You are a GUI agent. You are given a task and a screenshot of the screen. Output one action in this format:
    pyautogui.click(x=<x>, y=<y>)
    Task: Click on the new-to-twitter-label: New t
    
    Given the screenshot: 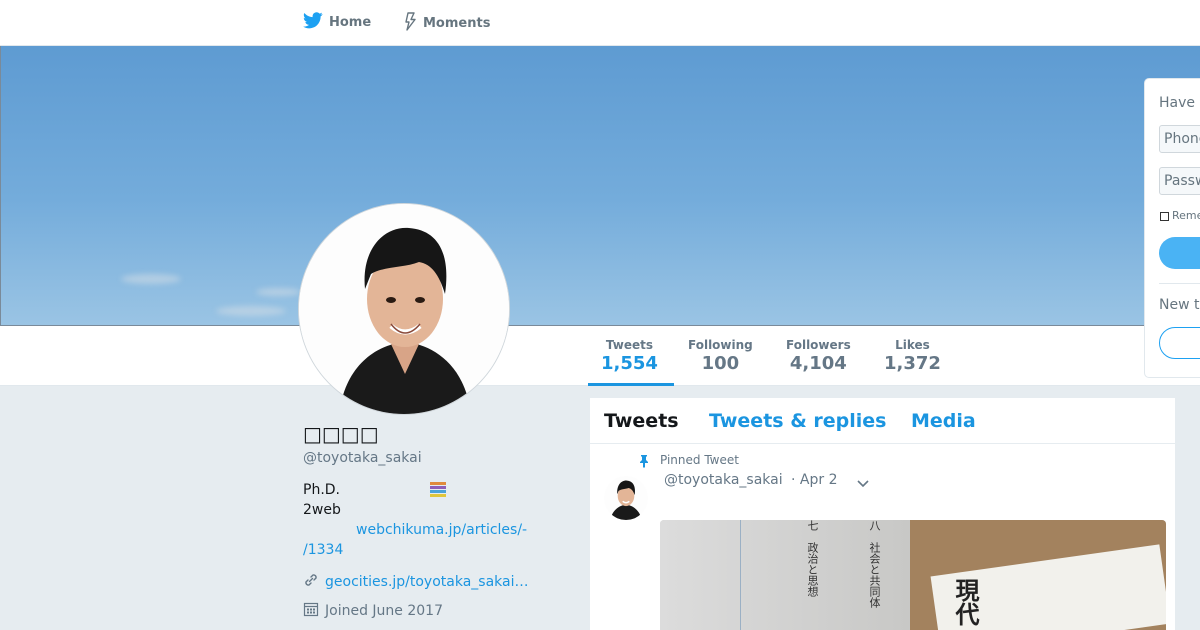 What is the action you would take?
    pyautogui.click(x=1179, y=305)
    